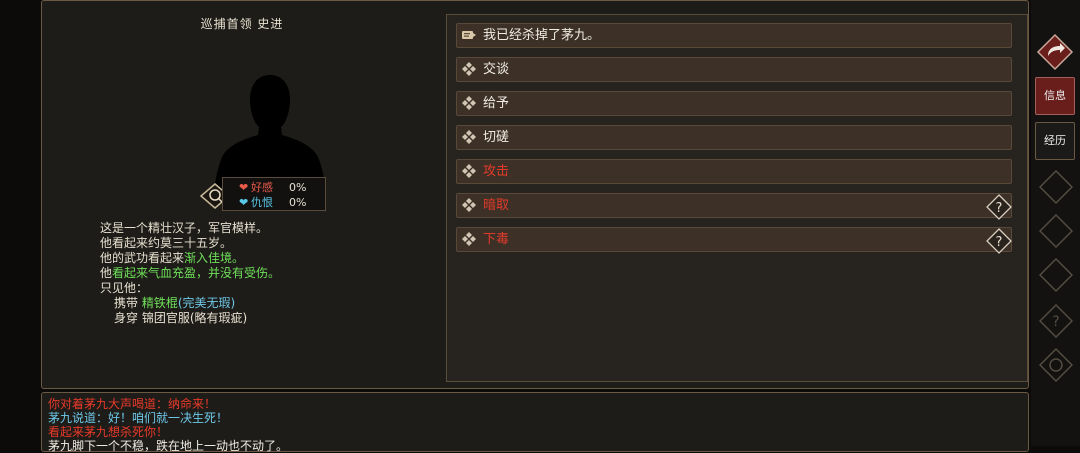  Describe the element at coordinates (734, 137) in the screenshot. I see `action-item: 切磋` at that location.